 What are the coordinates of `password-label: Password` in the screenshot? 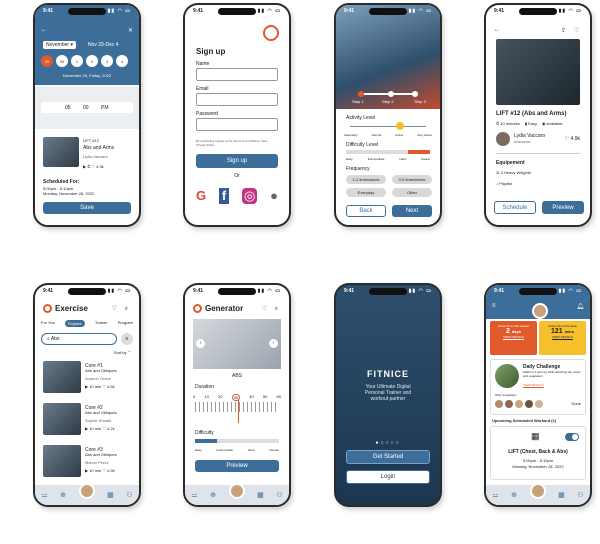 It's located at (207, 114).